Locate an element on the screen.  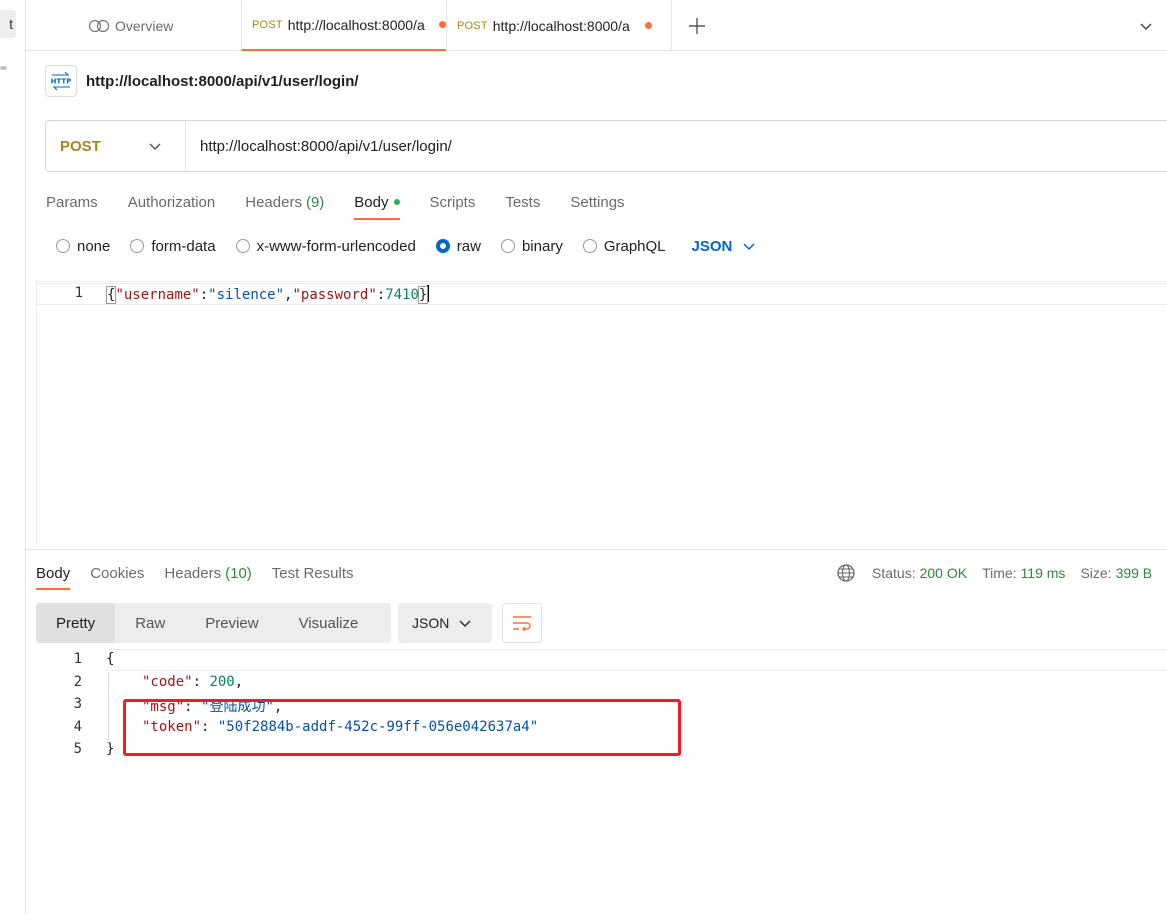
status-value: 200 OK is located at coordinates (943, 573).